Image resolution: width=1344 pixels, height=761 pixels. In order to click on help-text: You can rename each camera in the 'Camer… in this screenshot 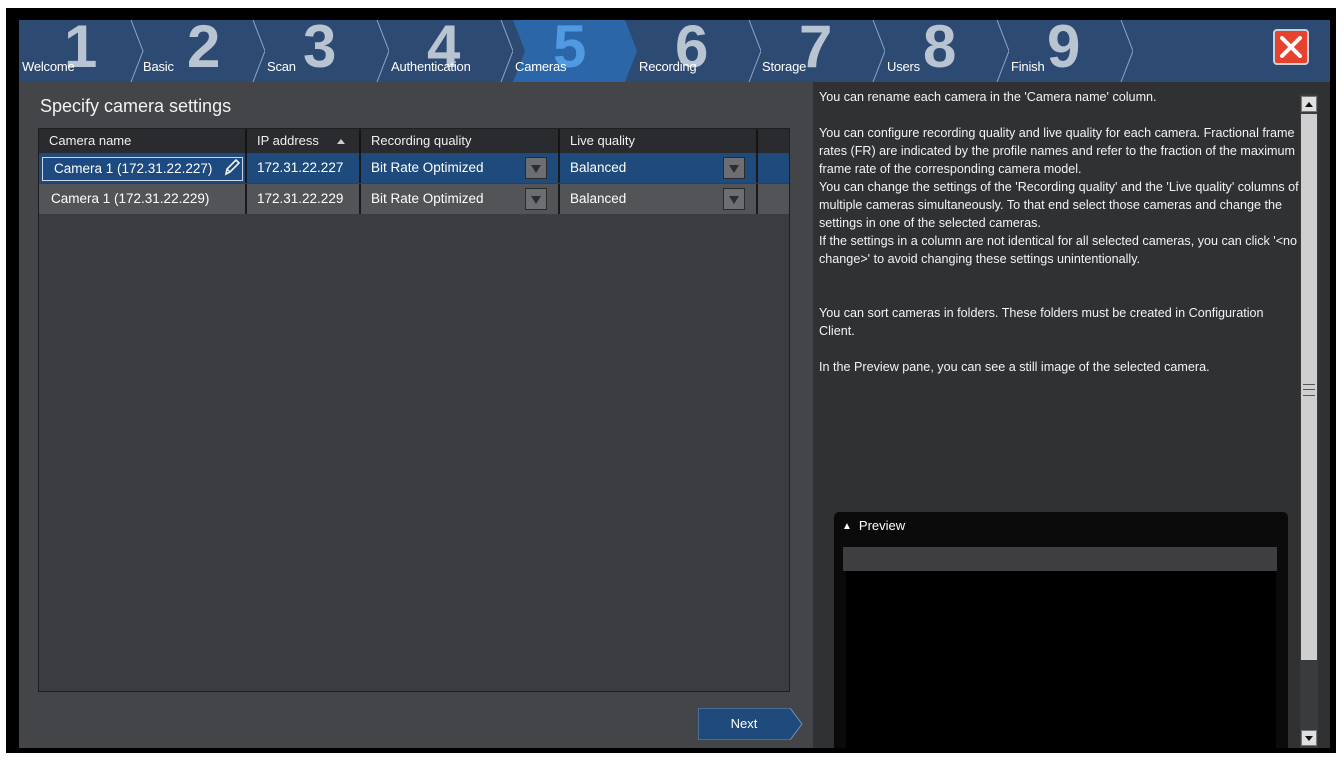, I will do `click(1059, 232)`.